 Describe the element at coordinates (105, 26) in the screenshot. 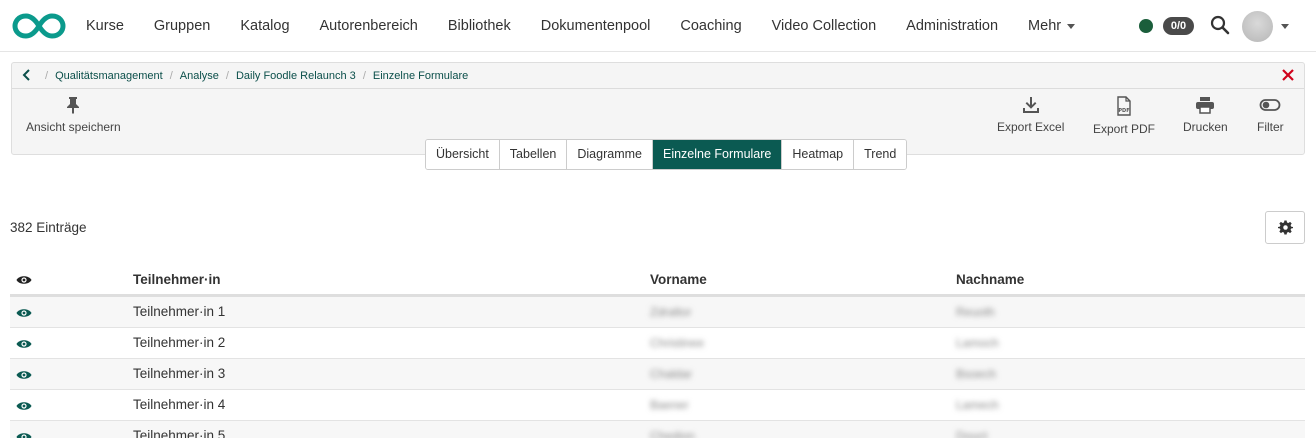

I see `nav-item-courses: Kurse` at that location.